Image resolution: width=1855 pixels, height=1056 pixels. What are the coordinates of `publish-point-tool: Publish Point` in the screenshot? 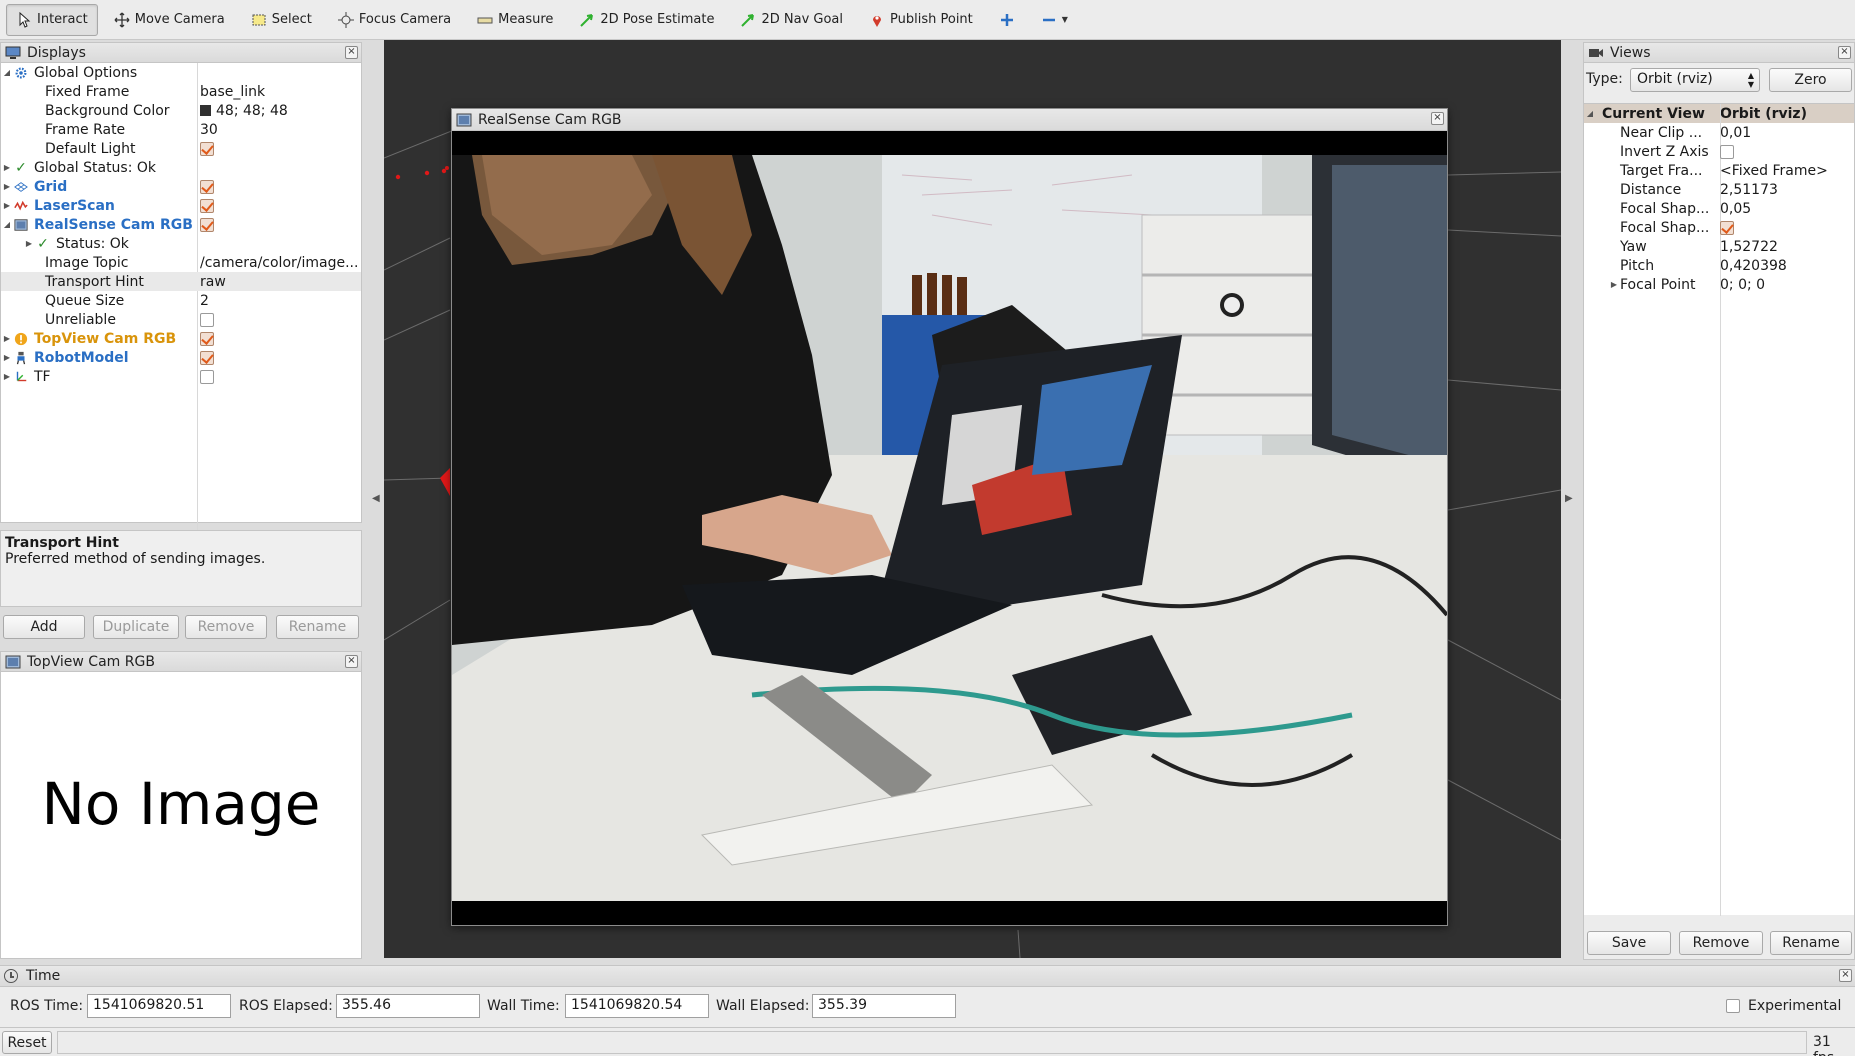 It's located at (921, 20).